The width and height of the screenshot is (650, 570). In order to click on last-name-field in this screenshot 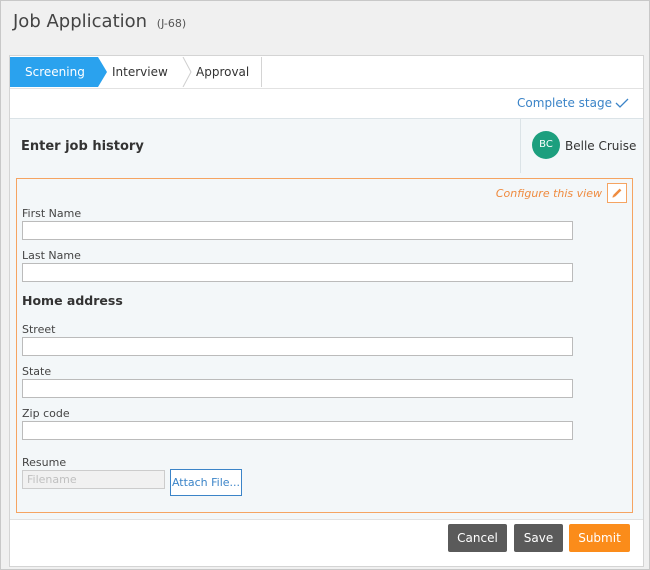, I will do `click(297, 272)`.